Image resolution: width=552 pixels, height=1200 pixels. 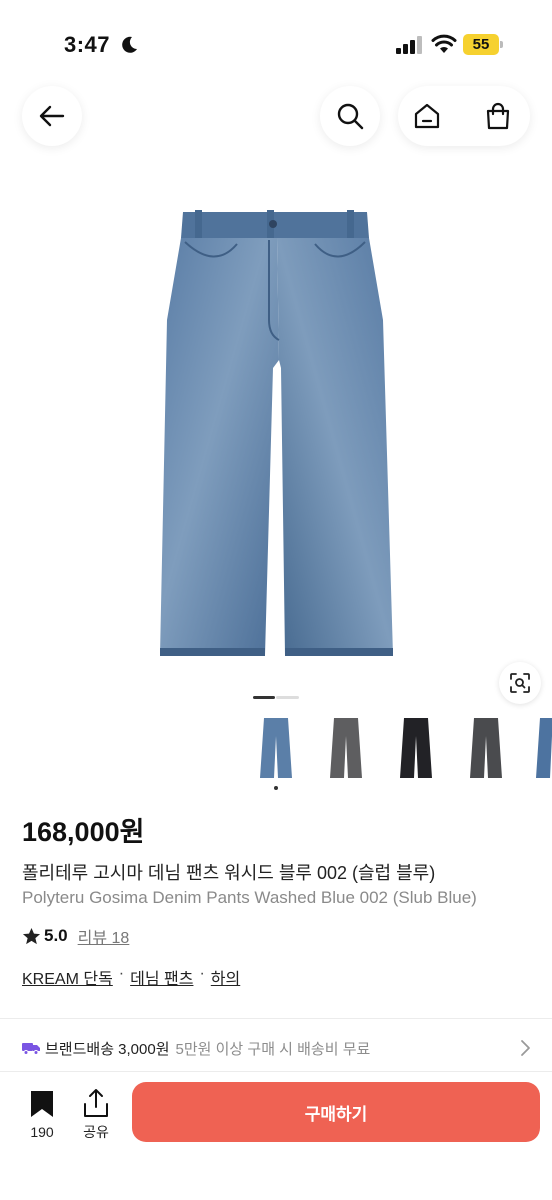 What do you see at coordinates (31, 1049) in the screenshot?
I see `truck-icon` at bounding box center [31, 1049].